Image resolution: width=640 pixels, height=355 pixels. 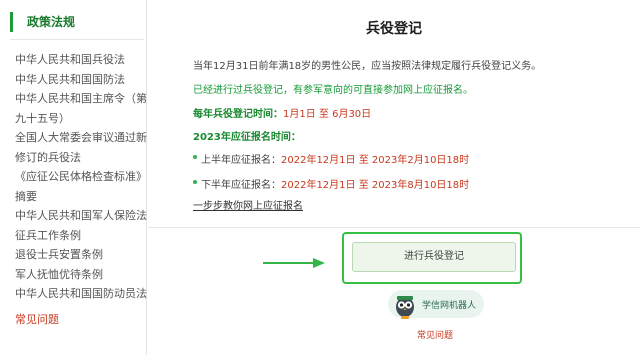 What do you see at coordinates (238, 114) in the screenshot?
I see `registration-time-label: 每年兵役登记时间：` at bounding box center [238, 114].